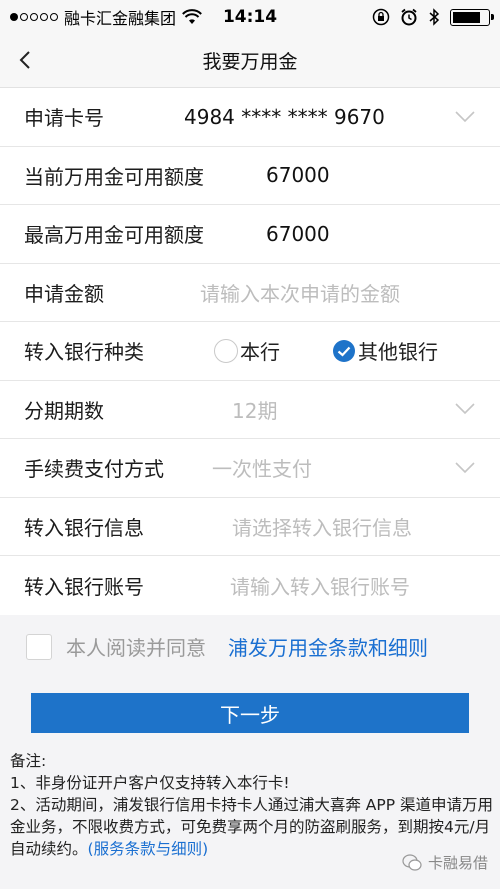 Image resolution: width=500 pixels, height=889 pixels. What do you see at coordinates (39, 646) in the screenshot?
I see `agreement-checkbox` at bounding box center [39, 646].